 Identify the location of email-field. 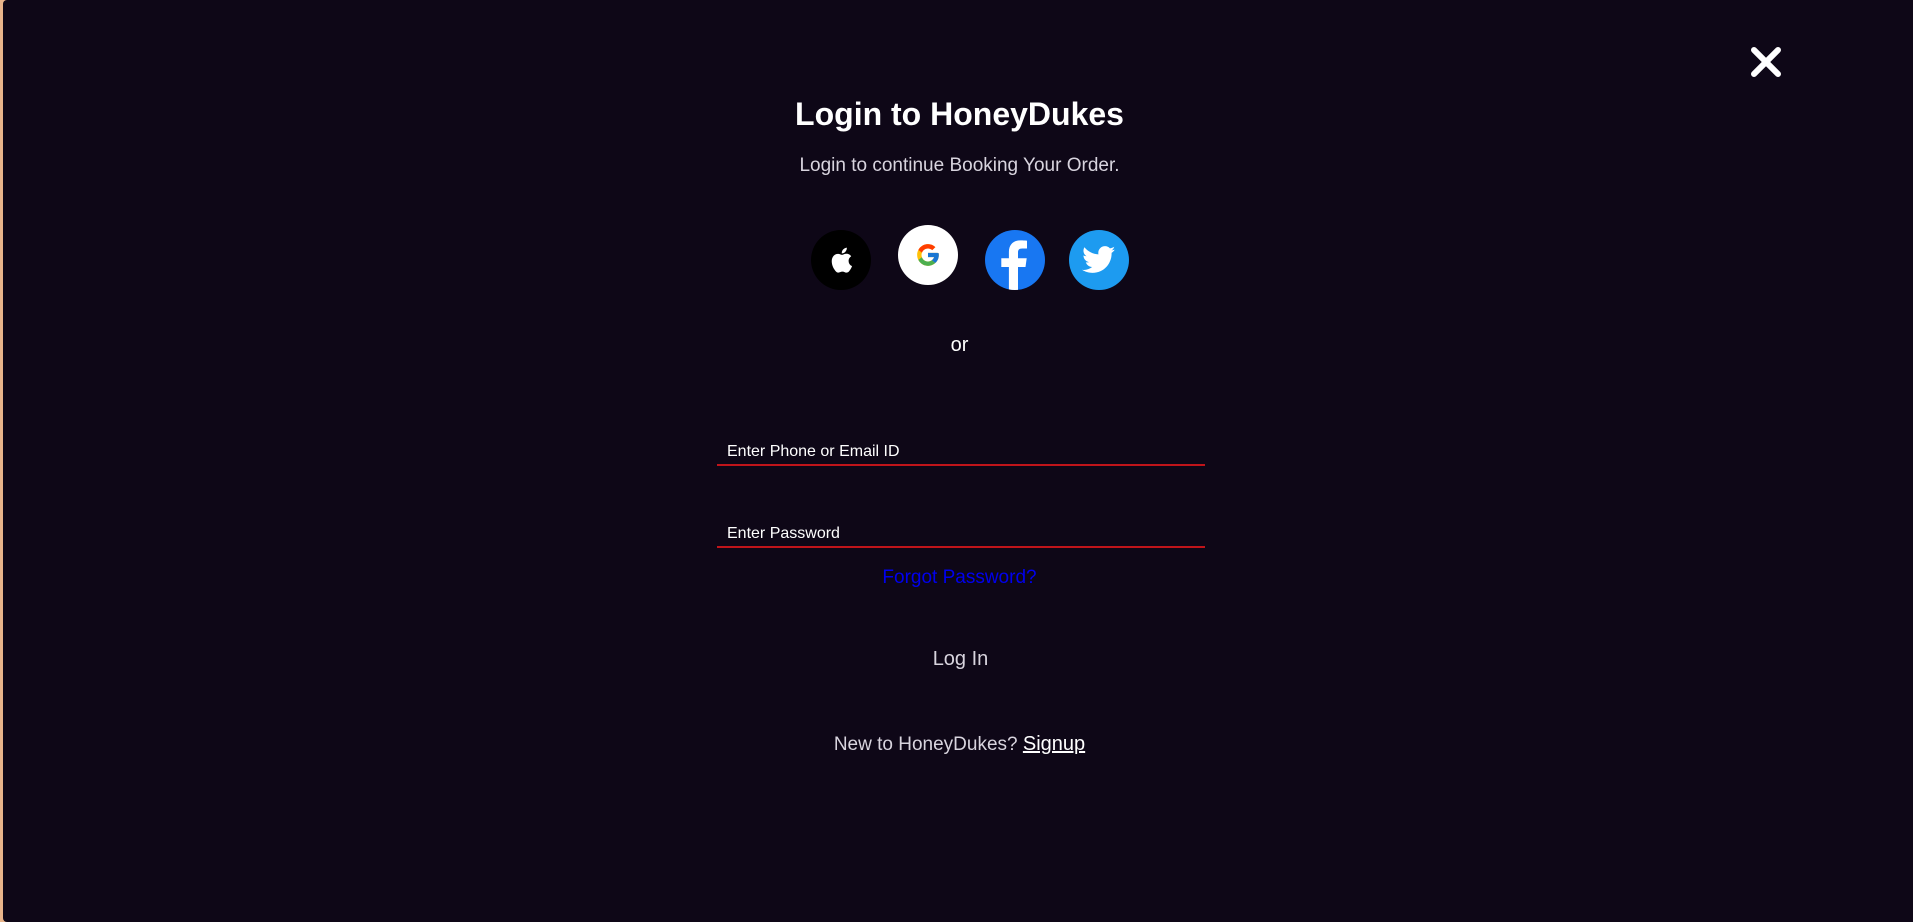
(961, 453).